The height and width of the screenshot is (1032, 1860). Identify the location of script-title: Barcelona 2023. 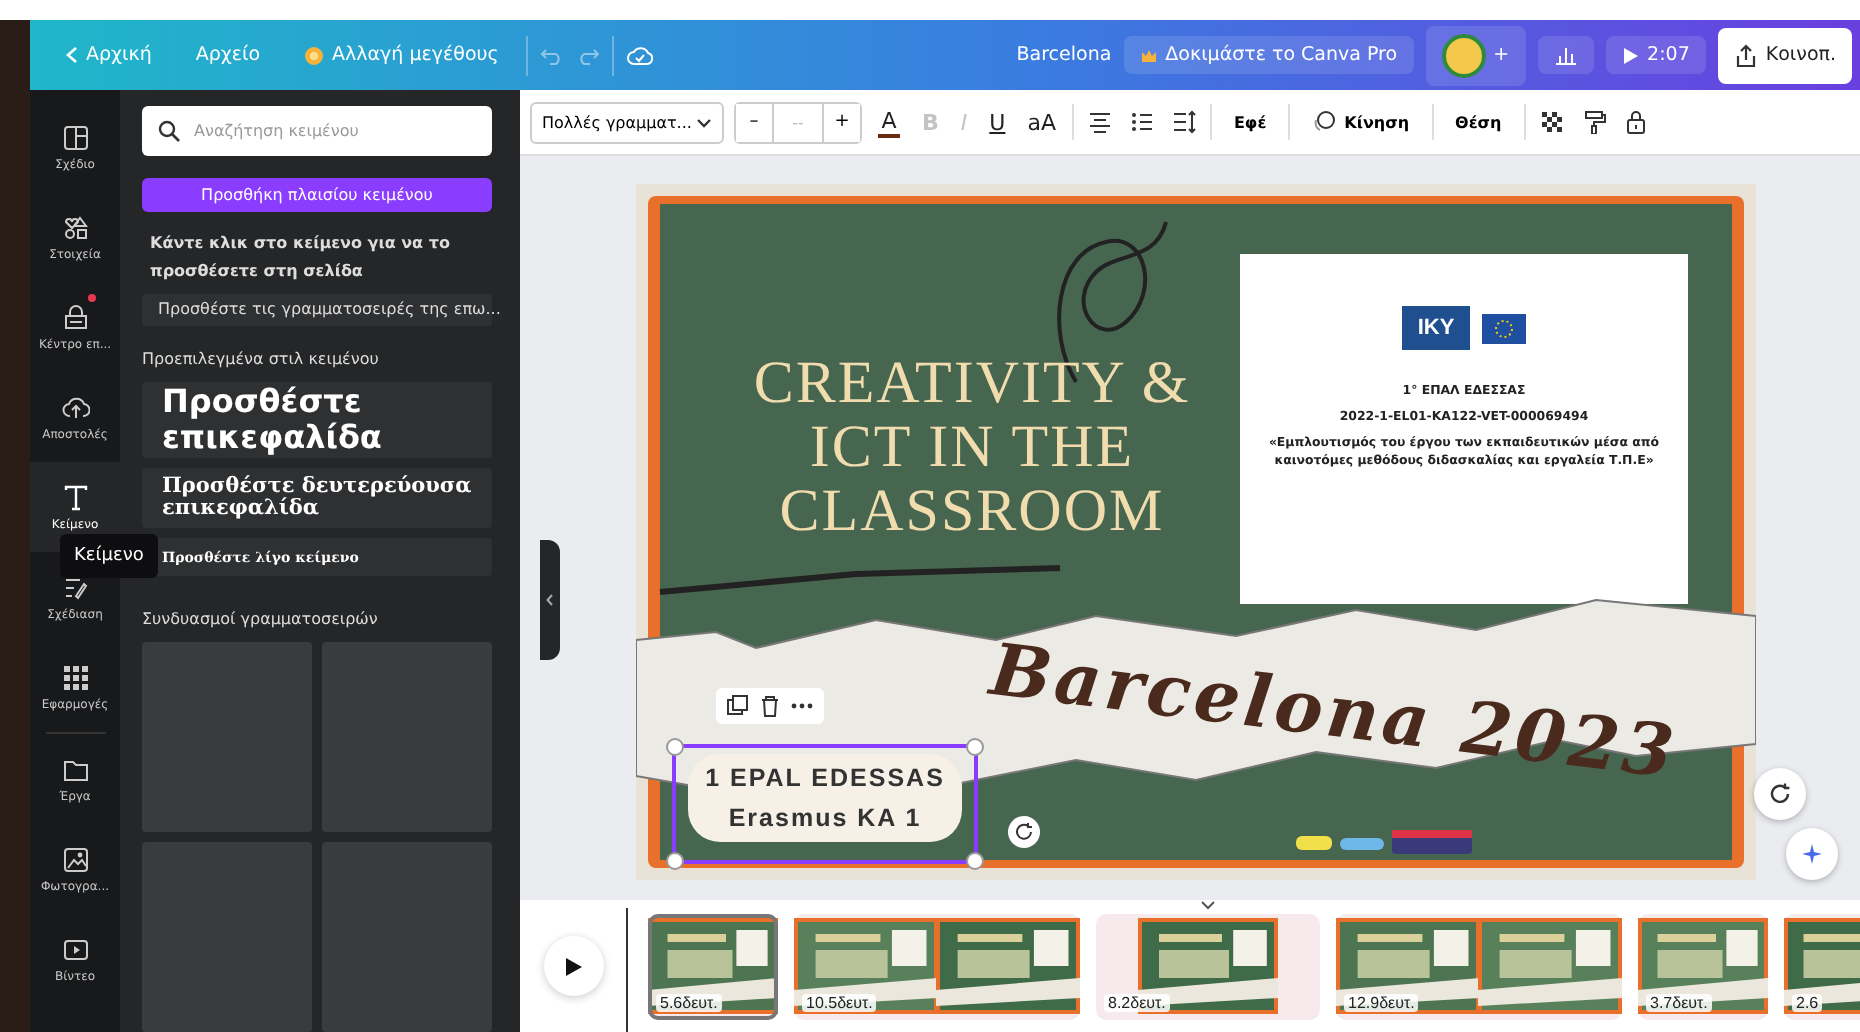
(1333, 712).